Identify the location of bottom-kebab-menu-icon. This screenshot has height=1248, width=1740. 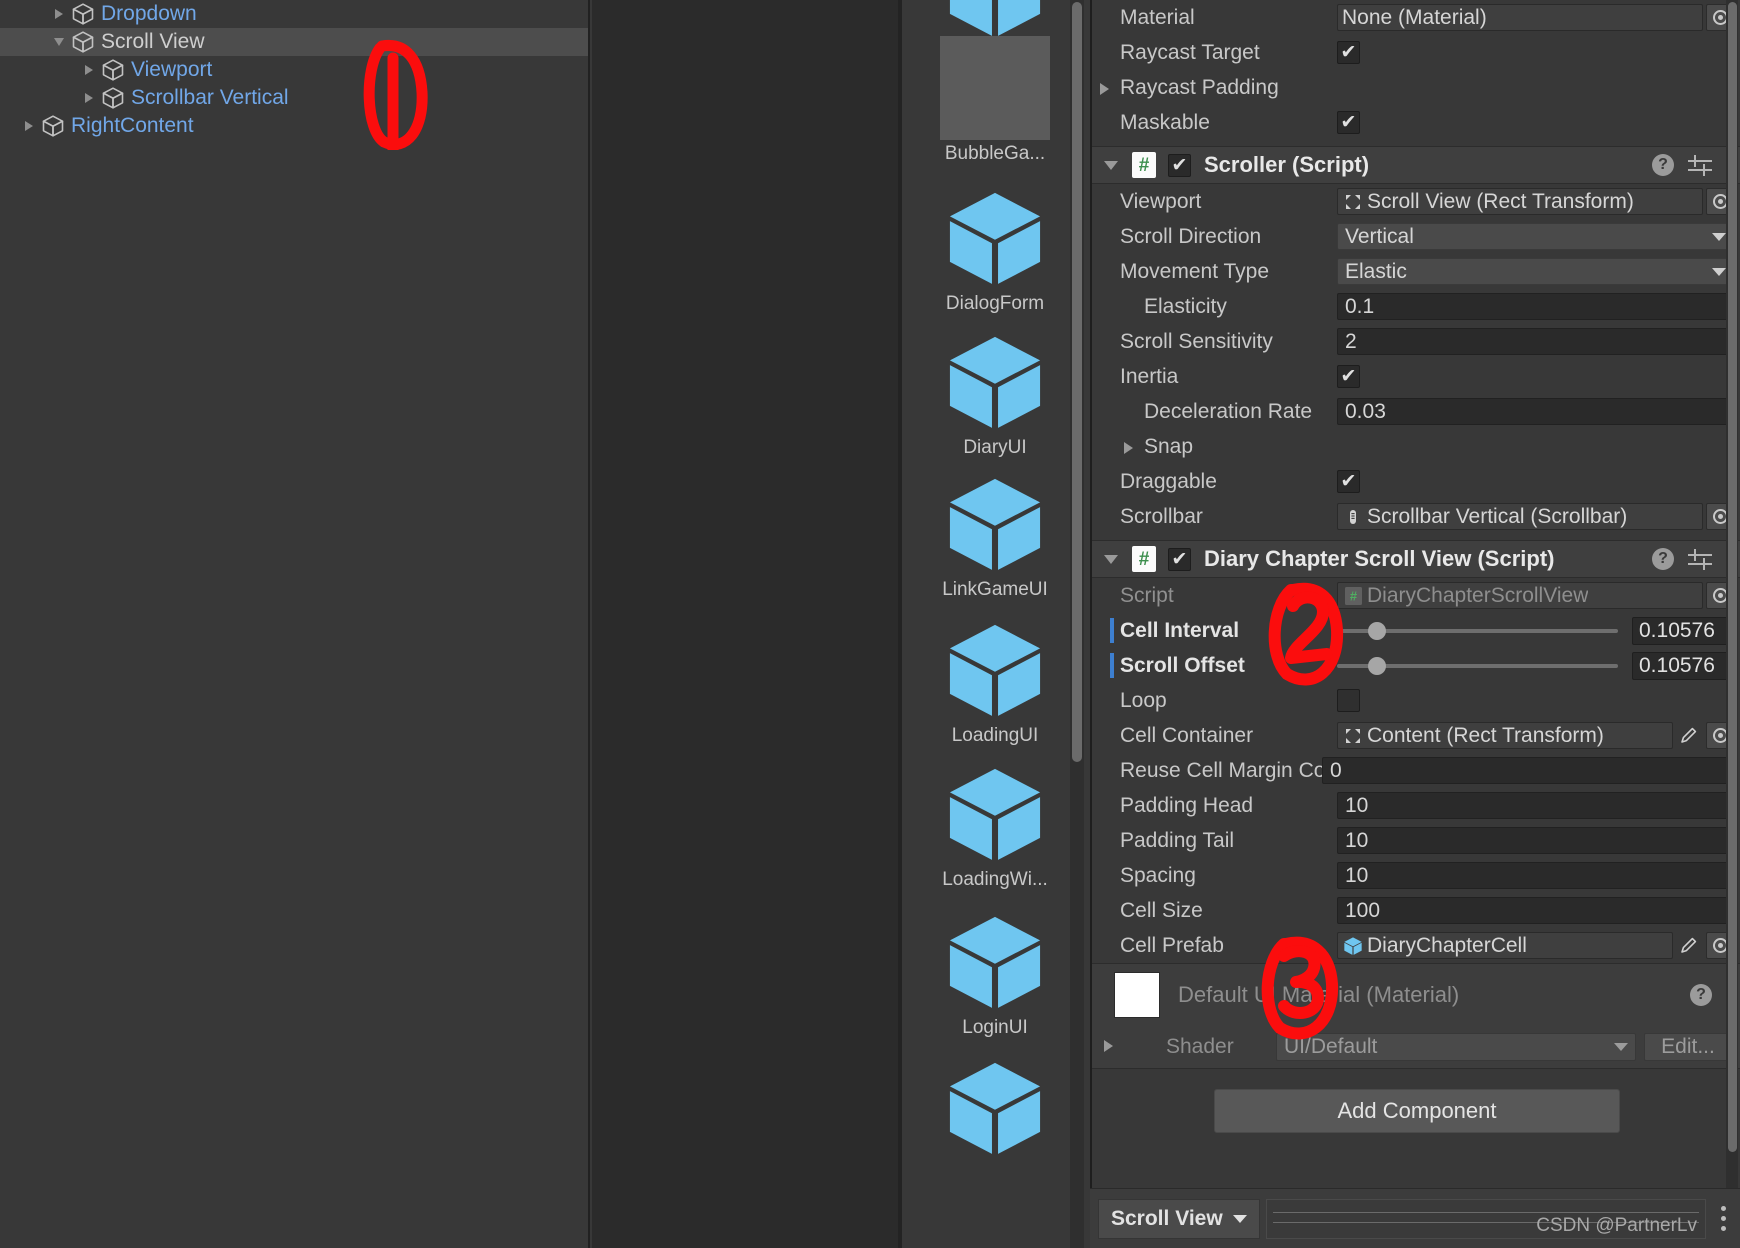
(1723, 1219).